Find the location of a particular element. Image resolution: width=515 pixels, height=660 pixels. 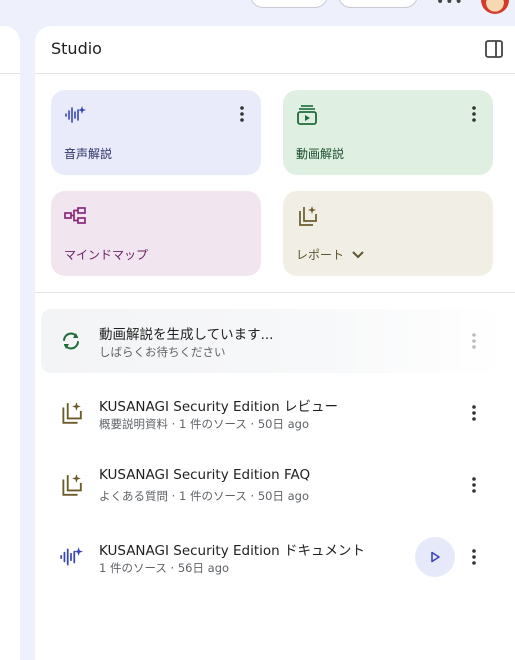

video-play-icon is located at coordinates (307, 115).